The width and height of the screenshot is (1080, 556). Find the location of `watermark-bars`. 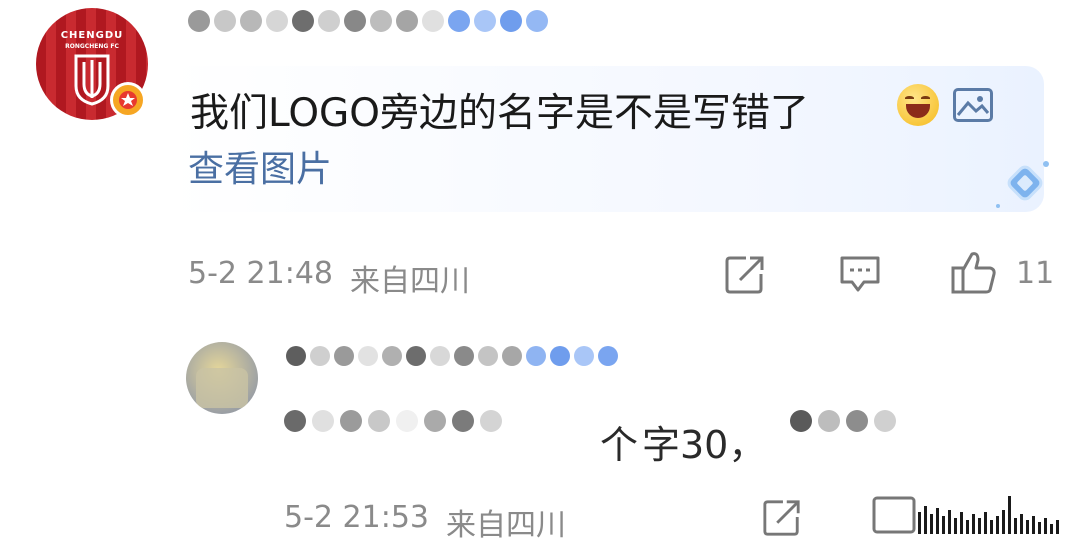

watermark-bars is located at coordinates (968, 516).